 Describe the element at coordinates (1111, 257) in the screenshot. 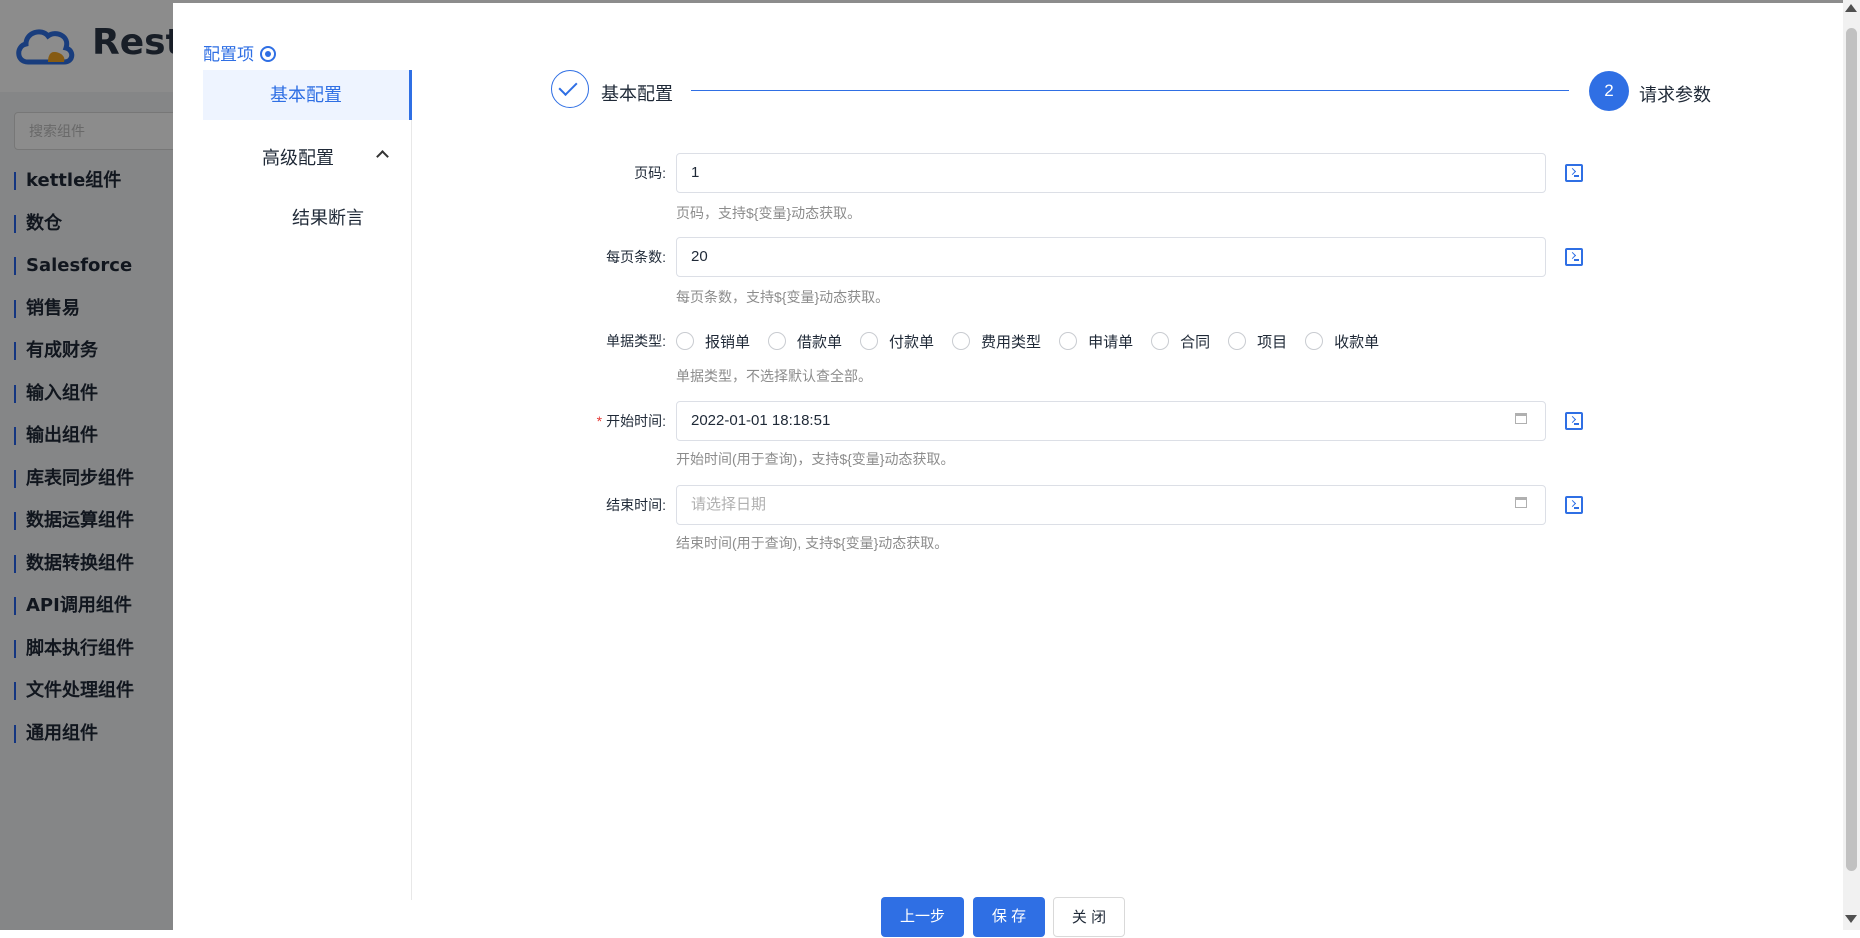

I see `page-size-input: 20` at that location.